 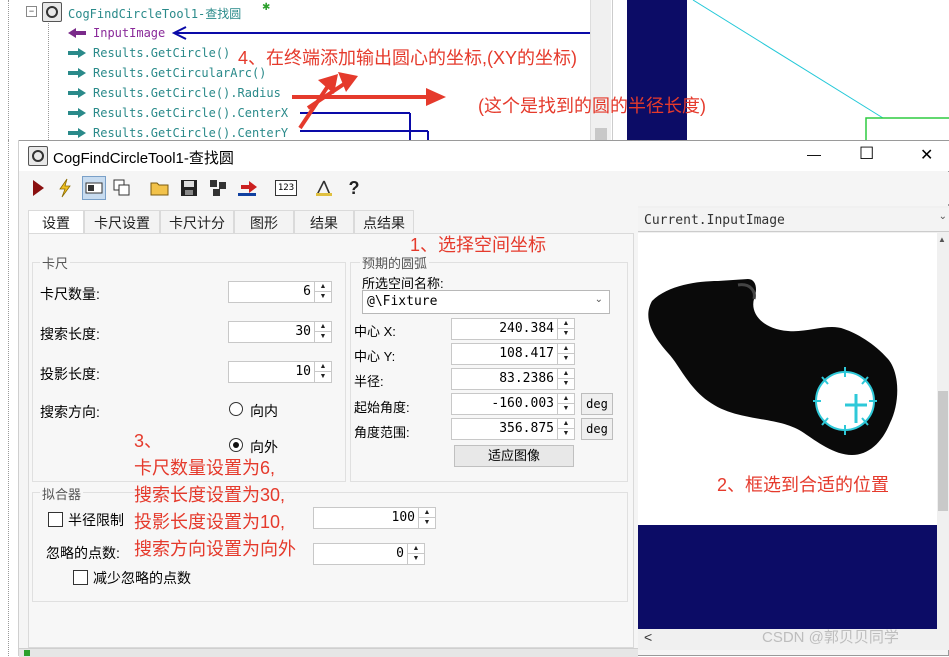 What do you see at coordinates (375, 331) in the screenshot?
I see `center-x-label: 中心 X:` at bounding box center [375, 331].